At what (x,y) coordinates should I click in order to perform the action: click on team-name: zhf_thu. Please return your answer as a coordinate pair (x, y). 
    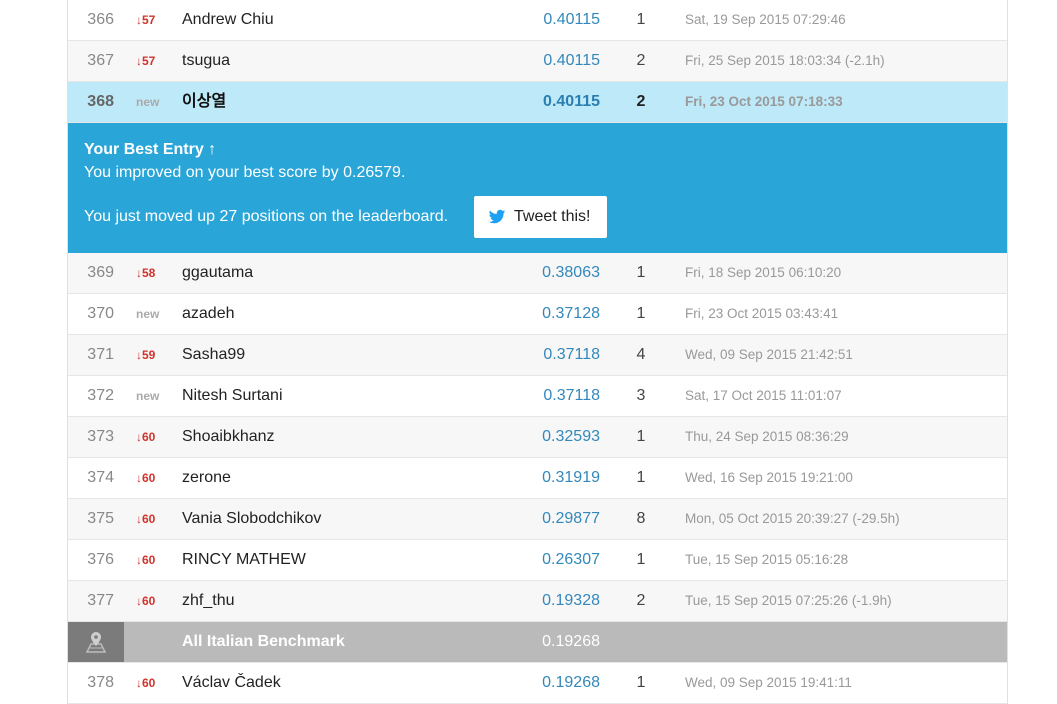
    Looking at the image, I should click on (208, 601).